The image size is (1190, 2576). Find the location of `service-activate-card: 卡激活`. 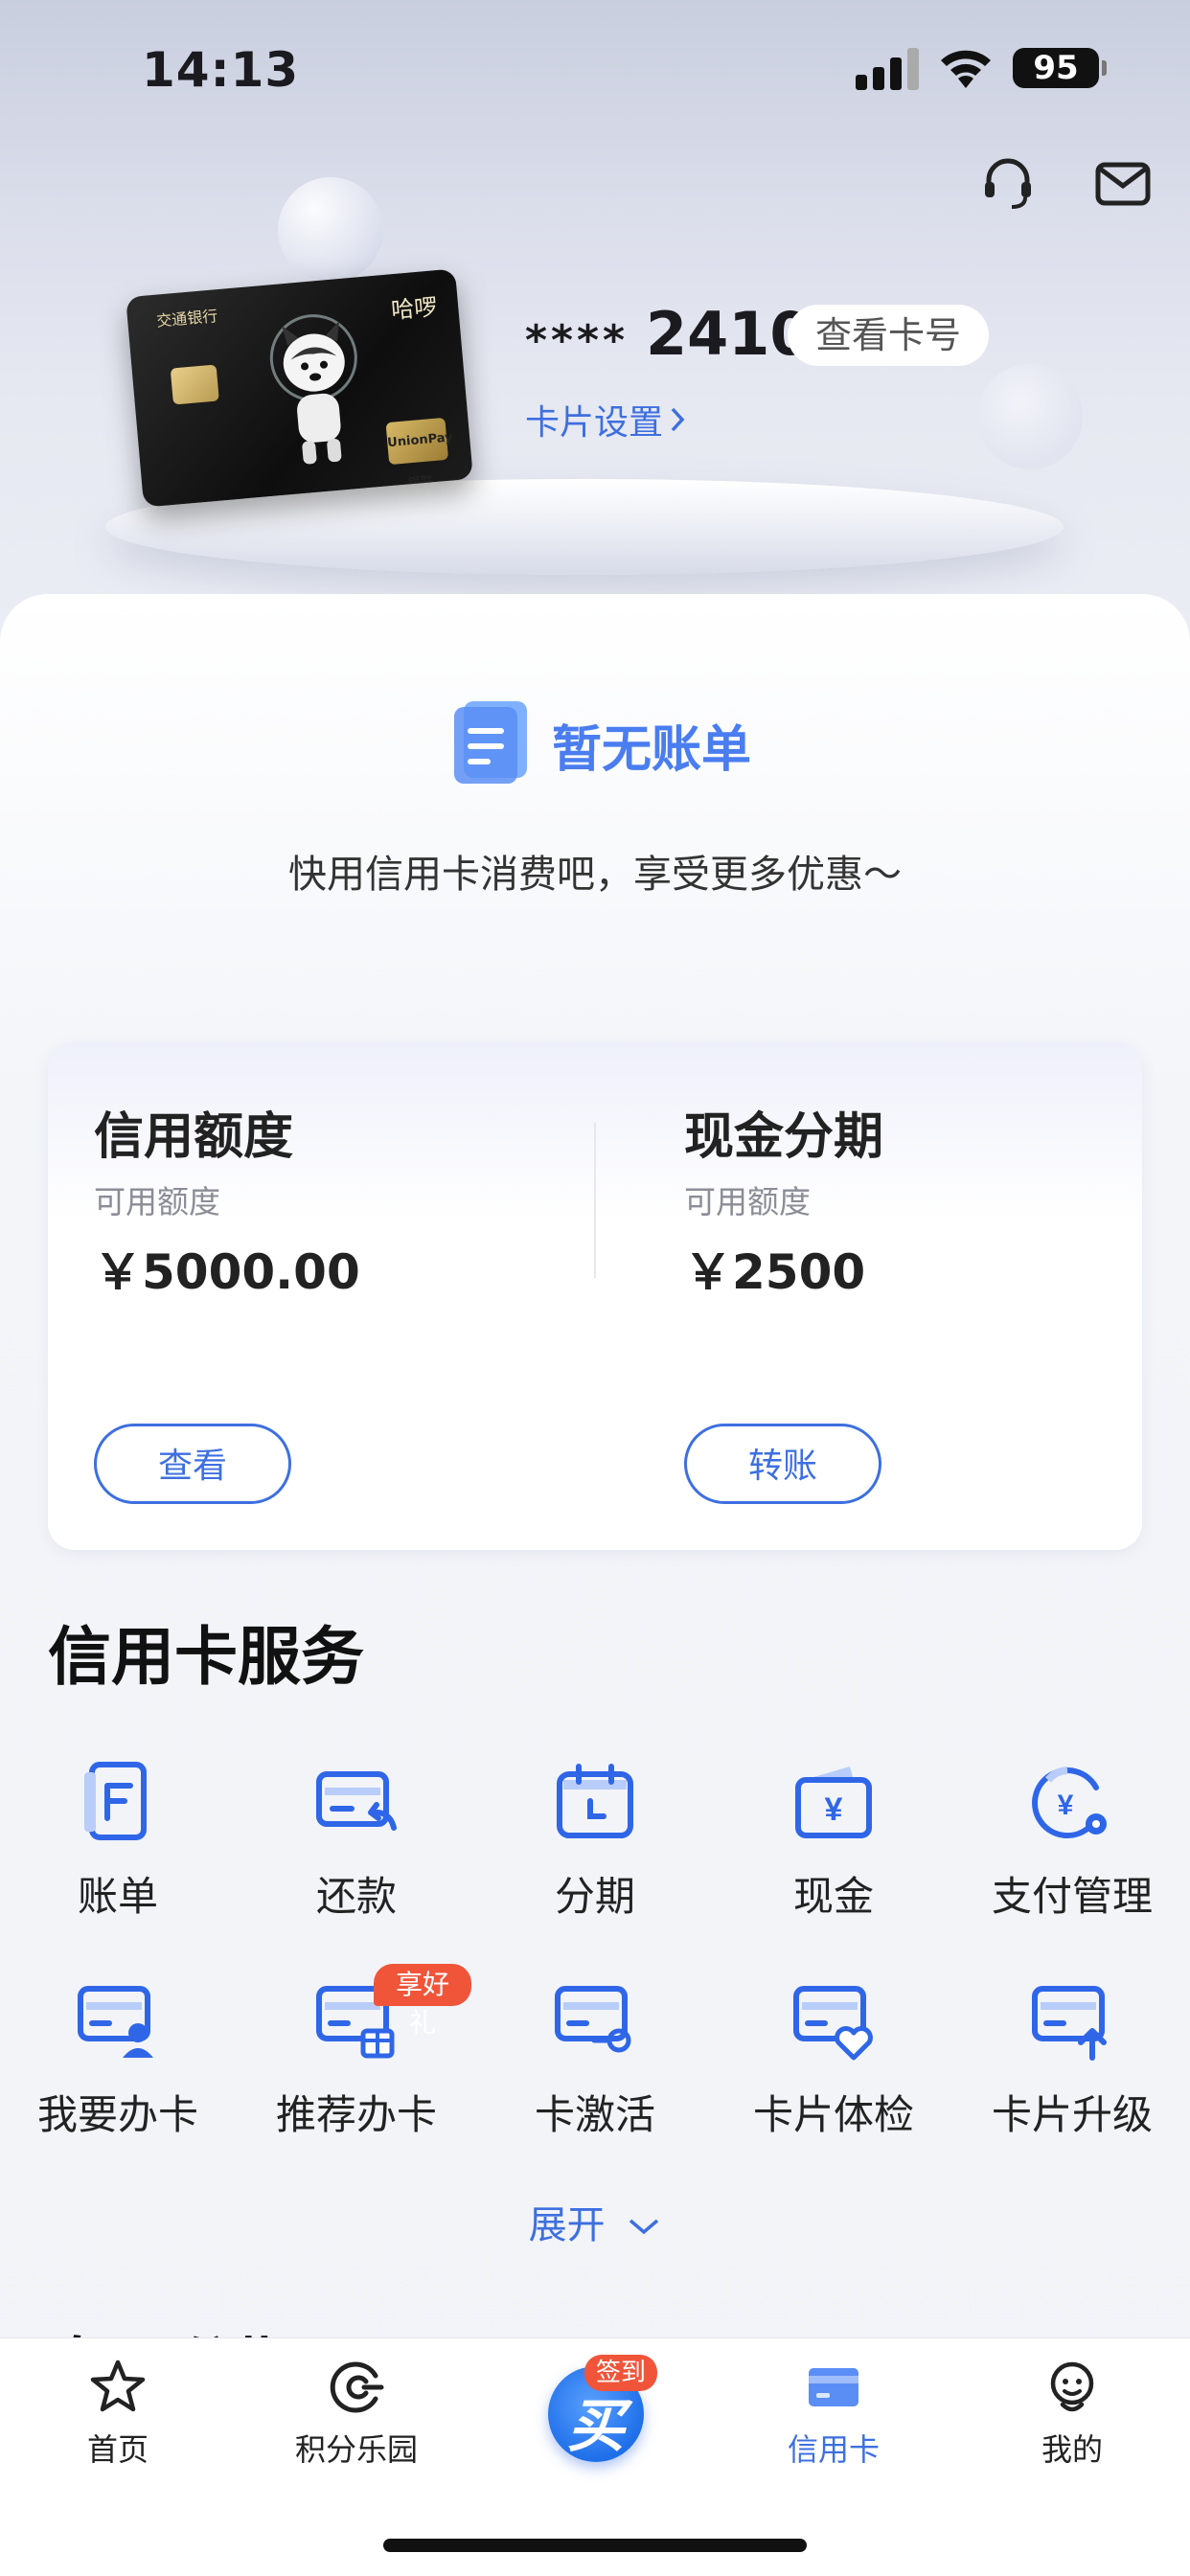

service-activate-card: 卡激活 is located at coordinates (595, 2059).